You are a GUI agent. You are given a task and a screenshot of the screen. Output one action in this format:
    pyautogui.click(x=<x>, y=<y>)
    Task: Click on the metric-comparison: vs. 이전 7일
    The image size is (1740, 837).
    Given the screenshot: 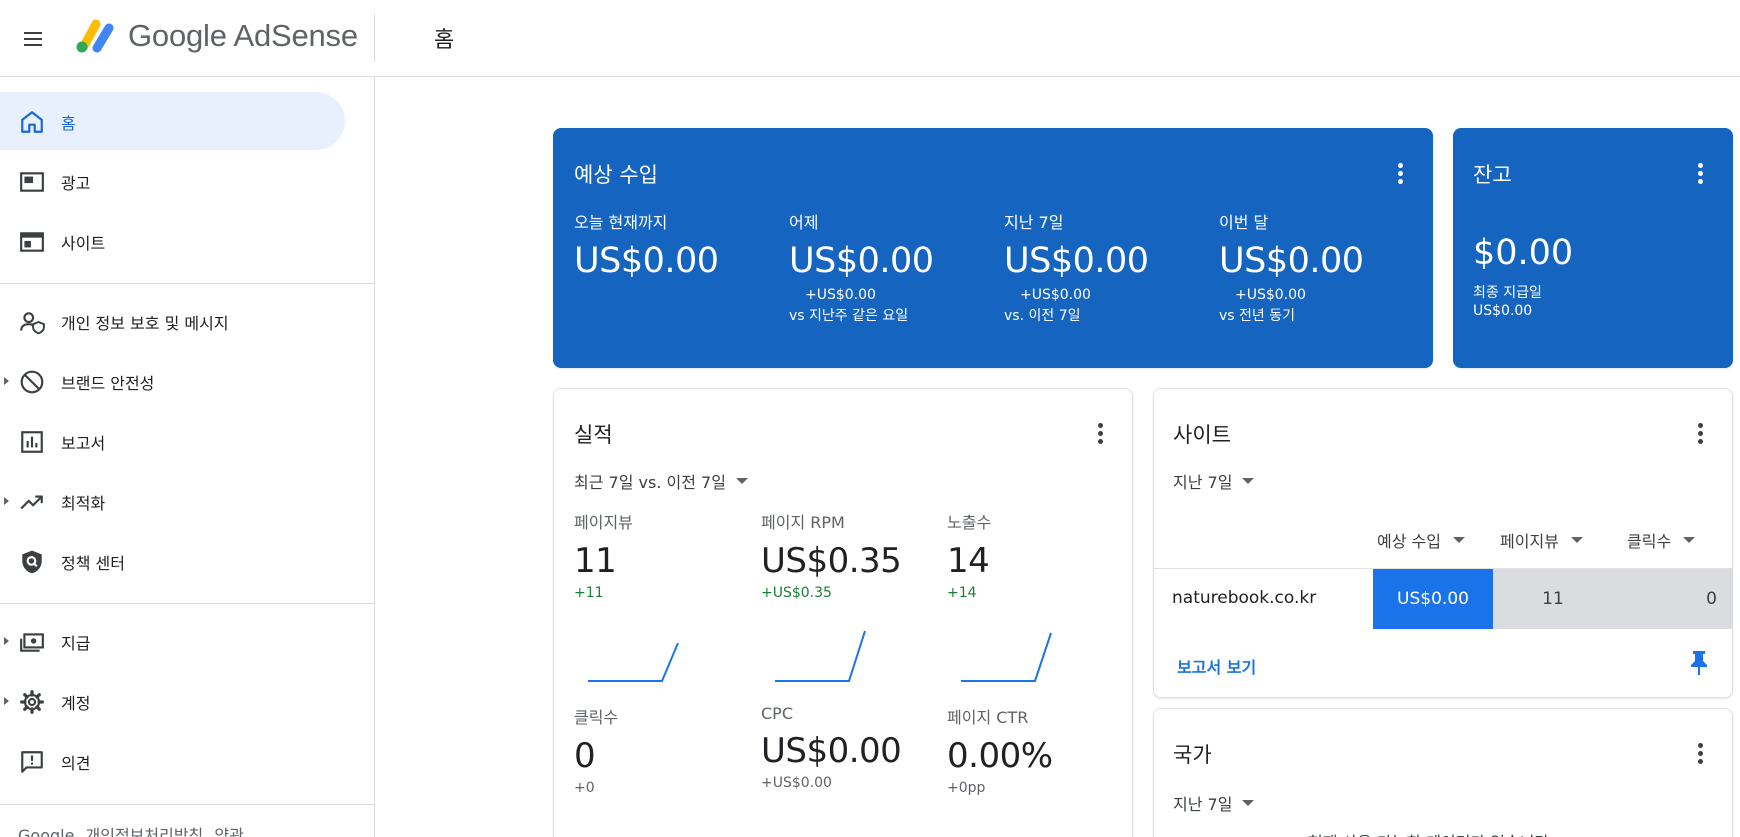 What is the action you would take?
    pyautogui.click(x=1042, y=316)
    